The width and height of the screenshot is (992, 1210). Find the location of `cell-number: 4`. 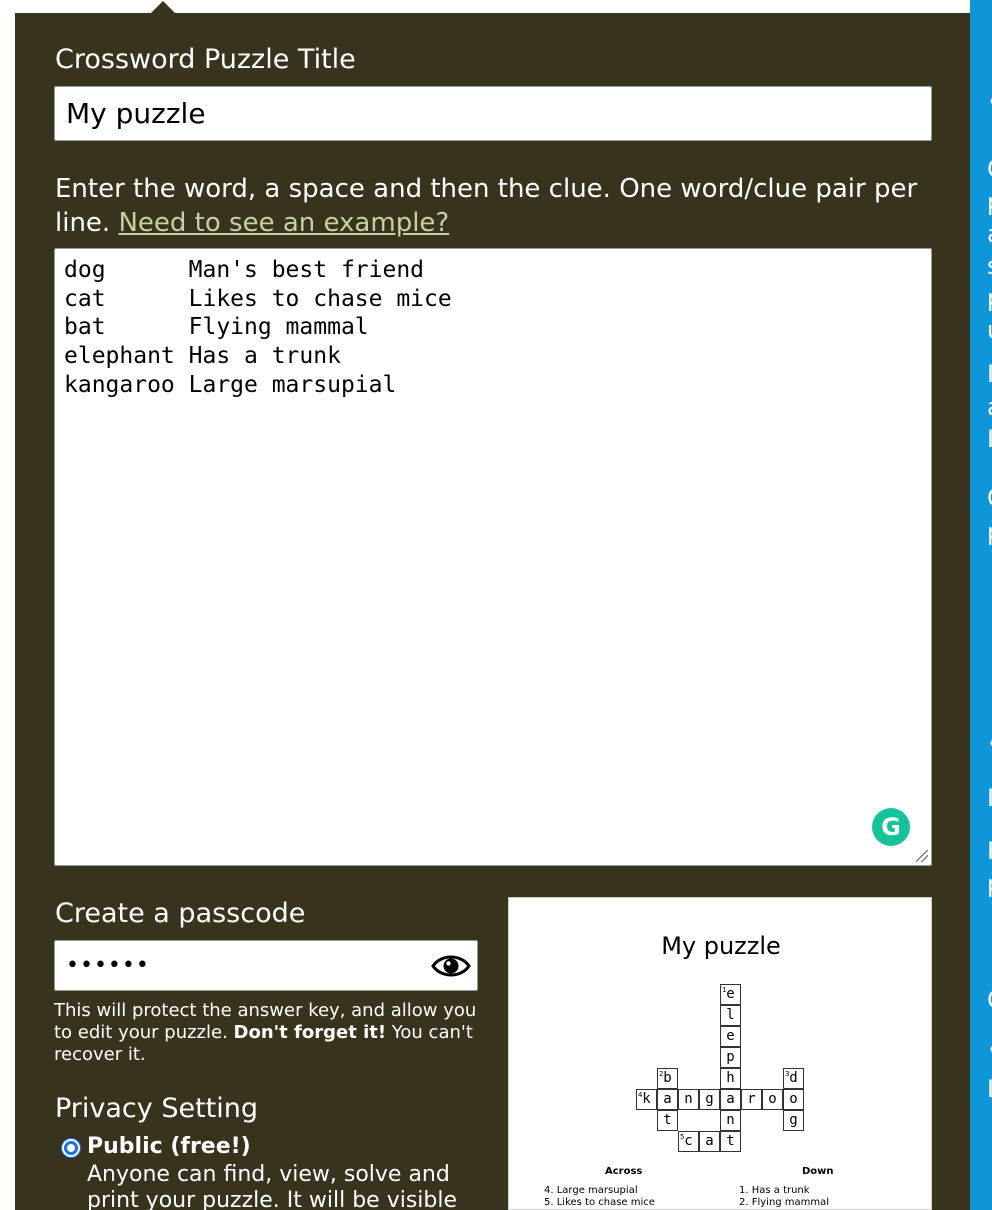

cell-number: 4 is located at coordinates (640, 1095).